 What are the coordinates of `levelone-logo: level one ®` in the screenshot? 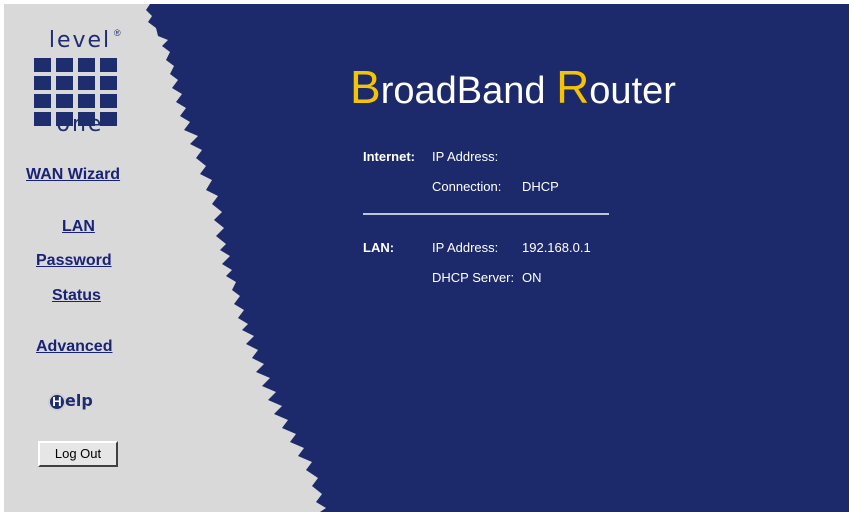 It's located at (80, 83).